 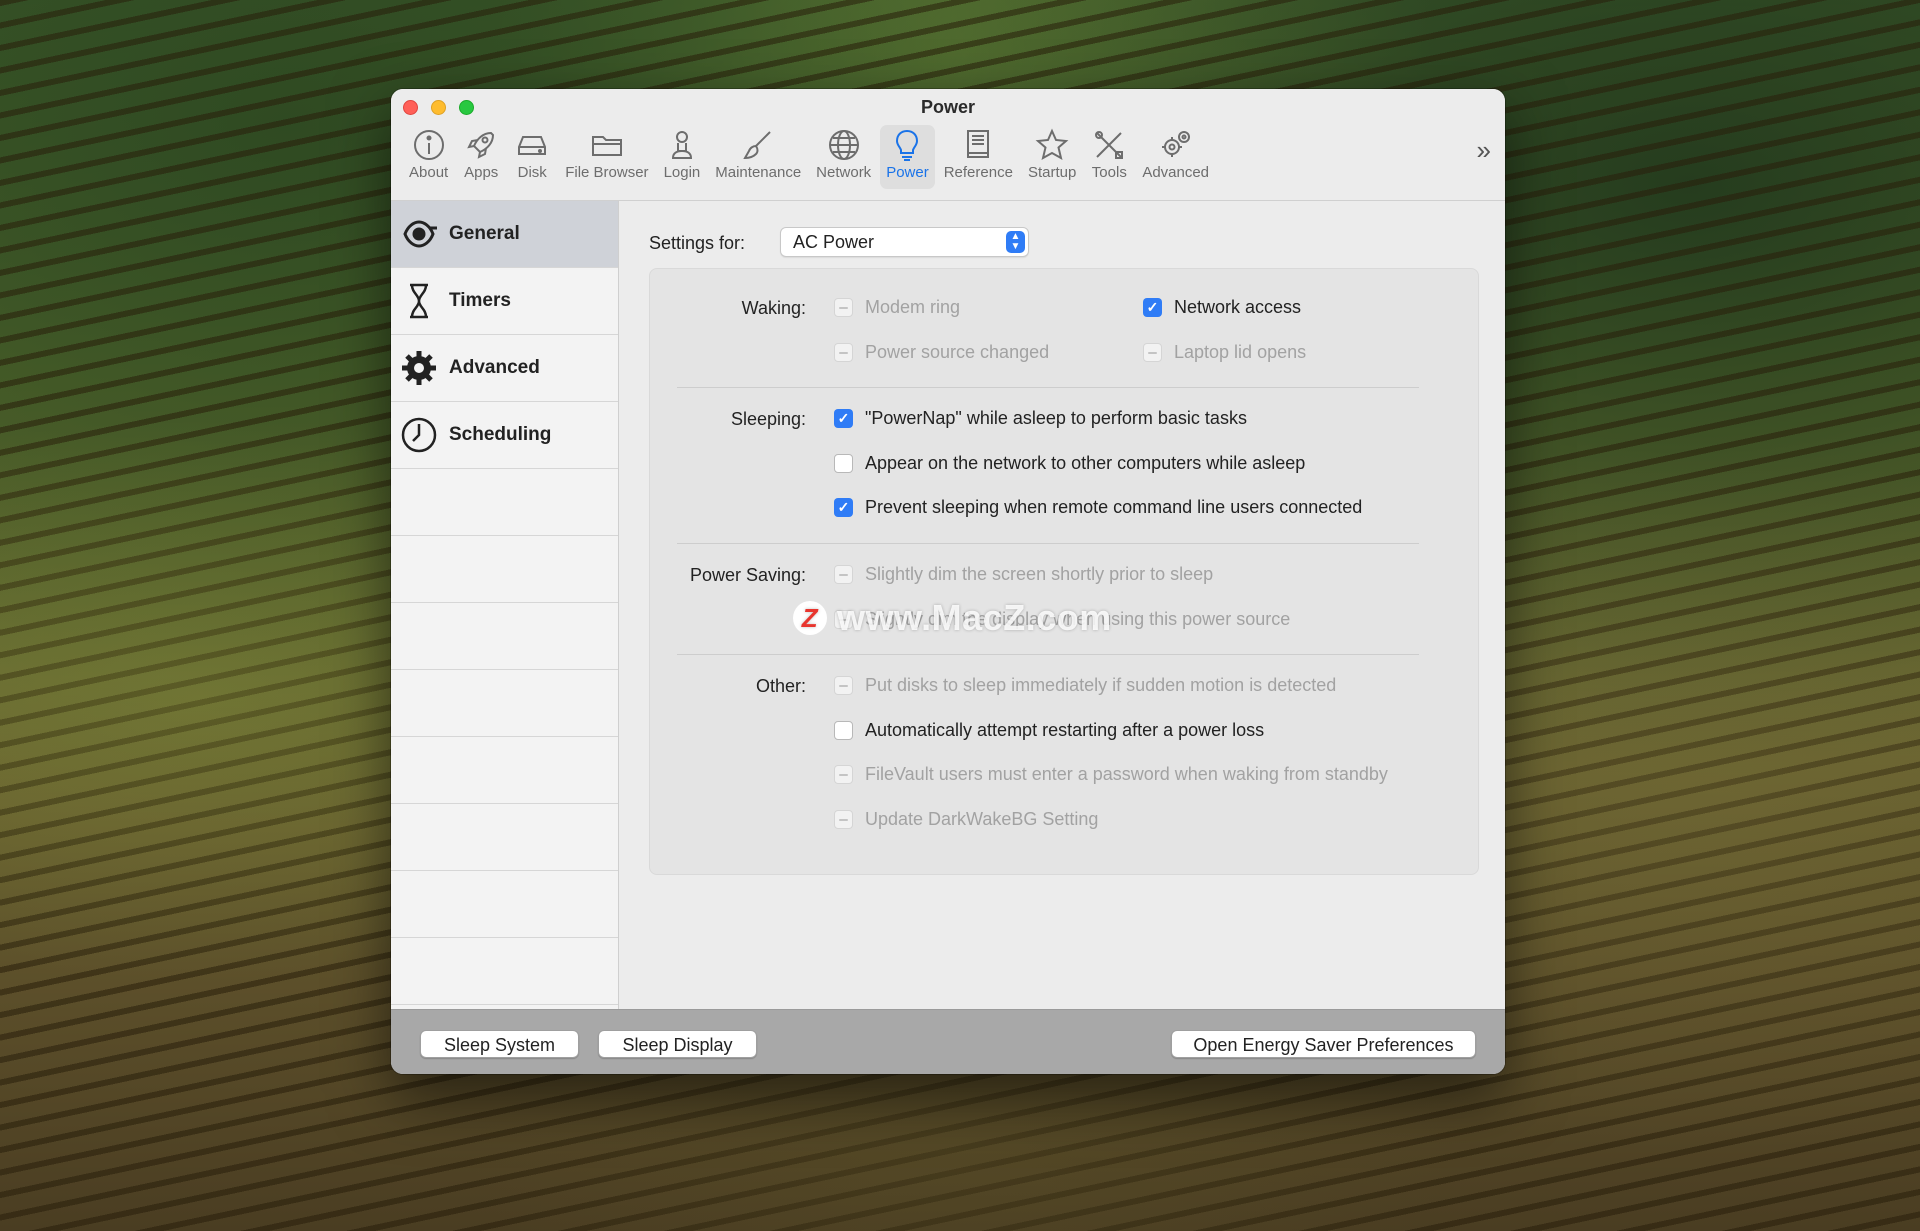 I want to click on sleeping-label: Sleeping:, so click(x=768, y=419).